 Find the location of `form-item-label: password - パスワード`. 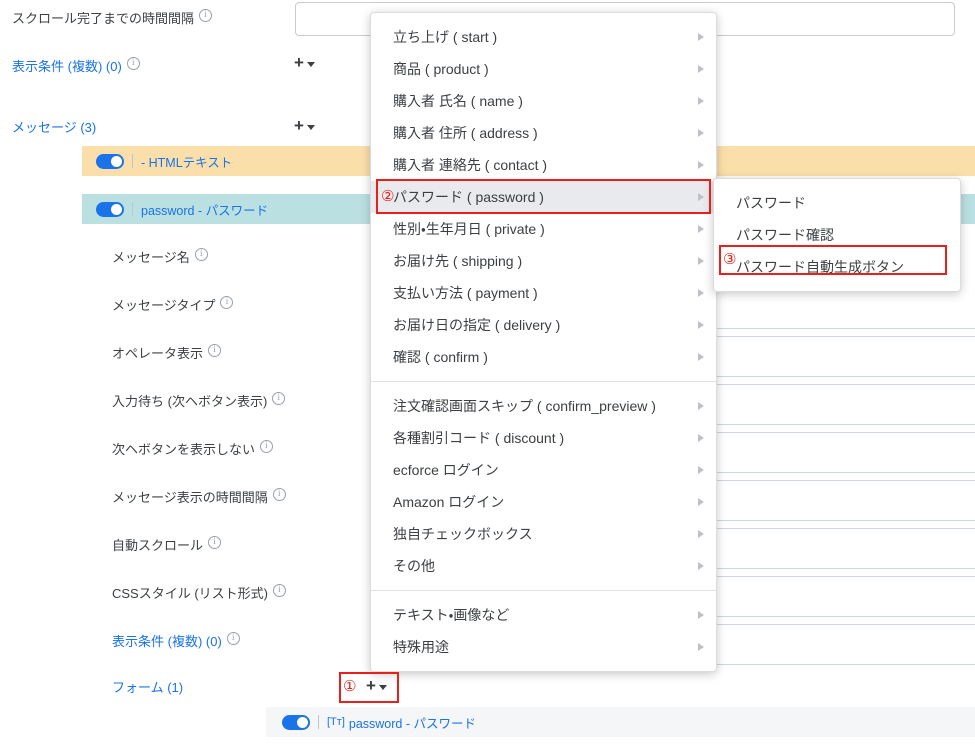

form-item-label: password - パスワード is located at coordinates (412, 723).